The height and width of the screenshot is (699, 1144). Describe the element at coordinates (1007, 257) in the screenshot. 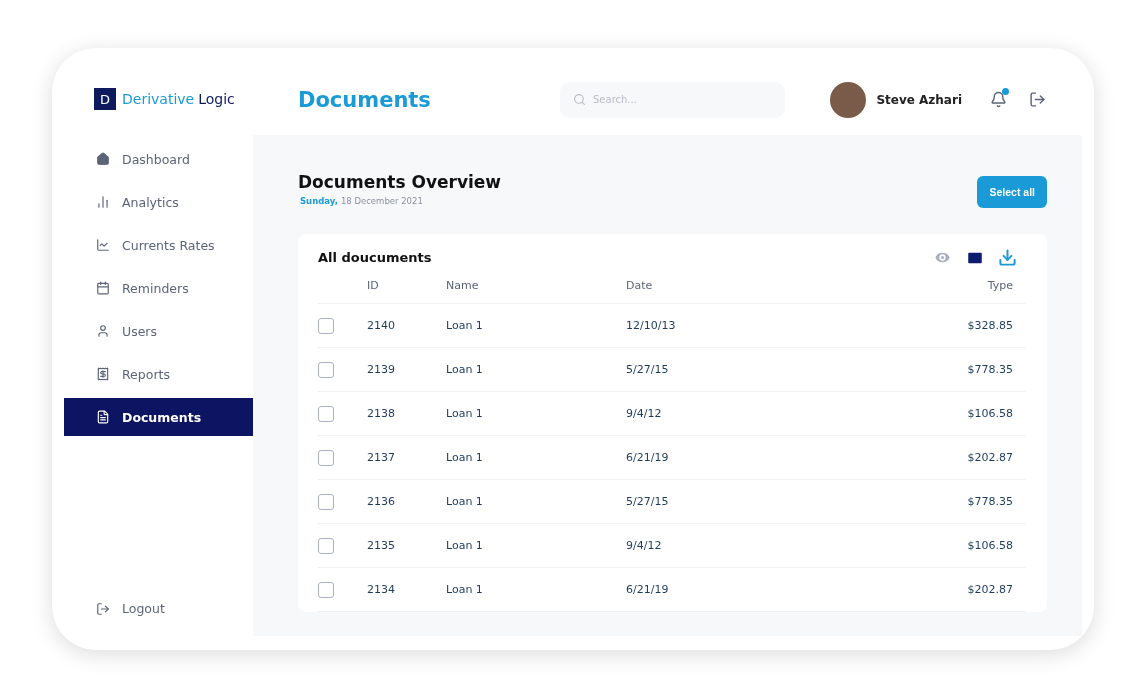

I see `download-icon` at that location.